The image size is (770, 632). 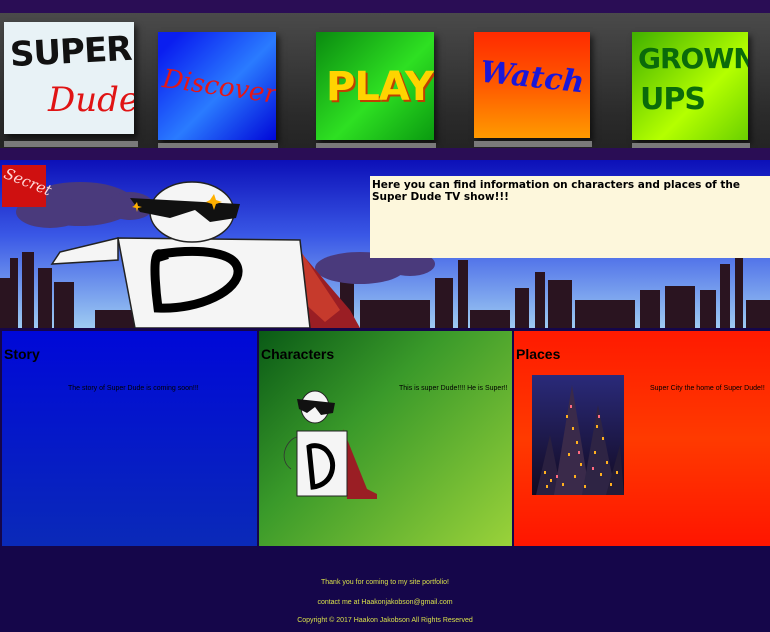 I want to click on nav-play-button: PLAY, so click(x=375, y=86).